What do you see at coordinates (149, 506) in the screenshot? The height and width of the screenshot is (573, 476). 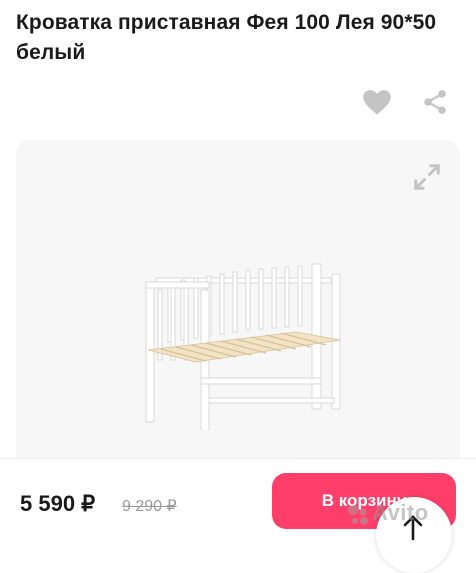 I see `old-price: 9 290 ₽` at bounding box center [149, 506].